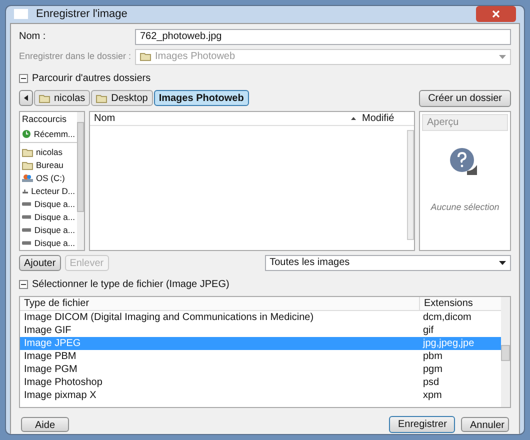 The width and height of the screenshot is (530, 440). What do you see at coordinates (40, 262) in the screenshot?
I see `add-button: Ajouter` at bounding box center [40, 262].